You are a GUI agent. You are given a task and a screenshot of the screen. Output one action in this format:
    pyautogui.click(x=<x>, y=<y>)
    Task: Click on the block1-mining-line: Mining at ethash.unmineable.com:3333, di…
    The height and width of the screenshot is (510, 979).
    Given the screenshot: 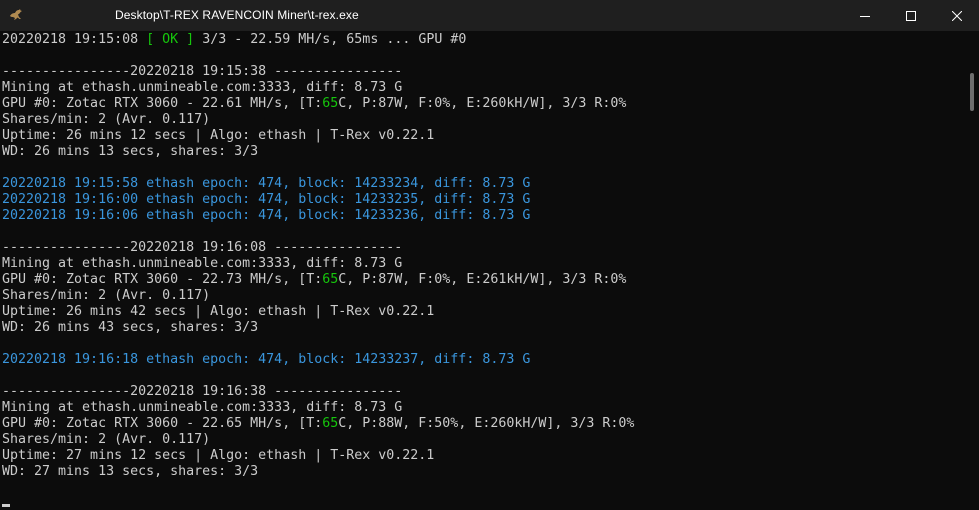 What is the action you would take?
    pyautogui.click(x=202, y=87)
    